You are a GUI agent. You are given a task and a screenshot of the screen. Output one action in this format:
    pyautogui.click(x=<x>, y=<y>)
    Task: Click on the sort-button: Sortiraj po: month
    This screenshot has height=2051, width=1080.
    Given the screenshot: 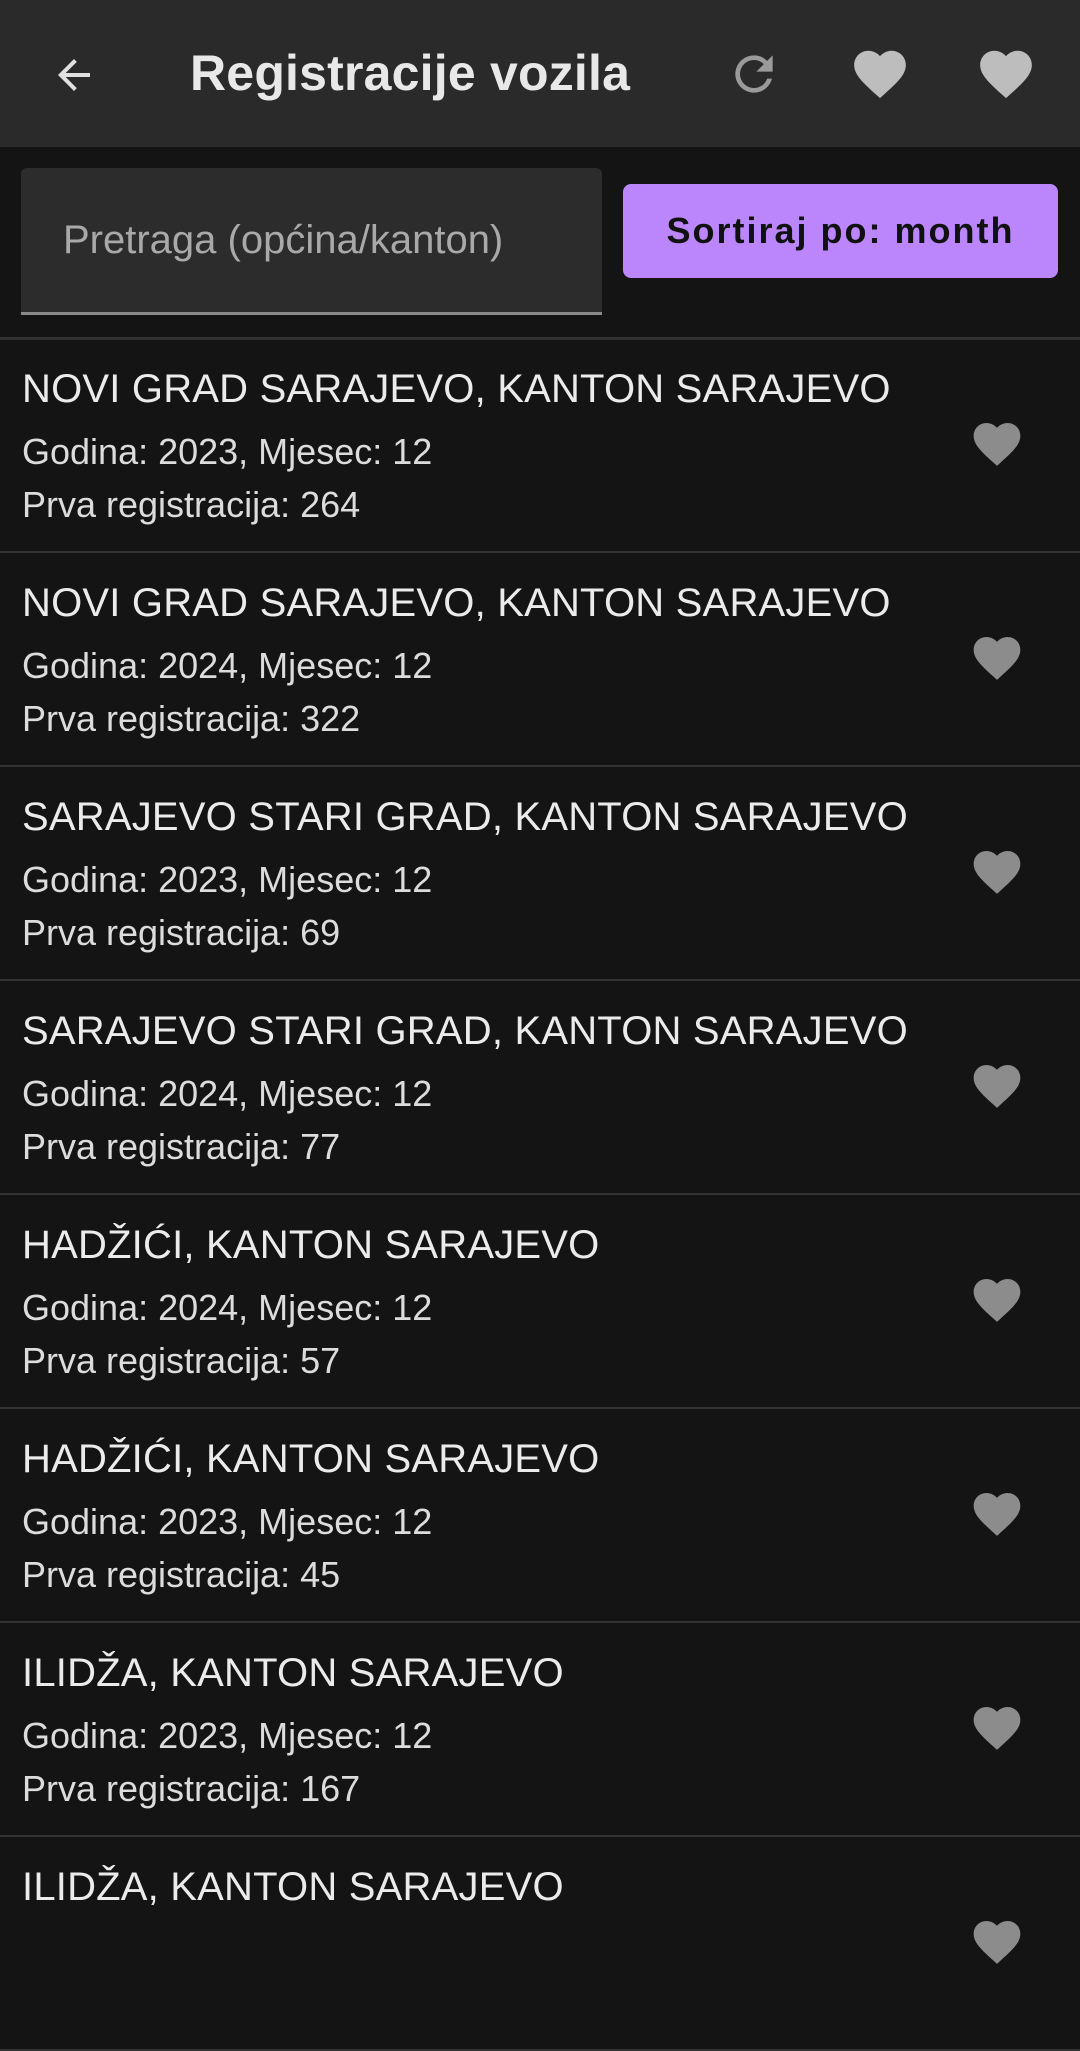 What is the action you would take?
    pyautogui.click(x=840, y=231)
    